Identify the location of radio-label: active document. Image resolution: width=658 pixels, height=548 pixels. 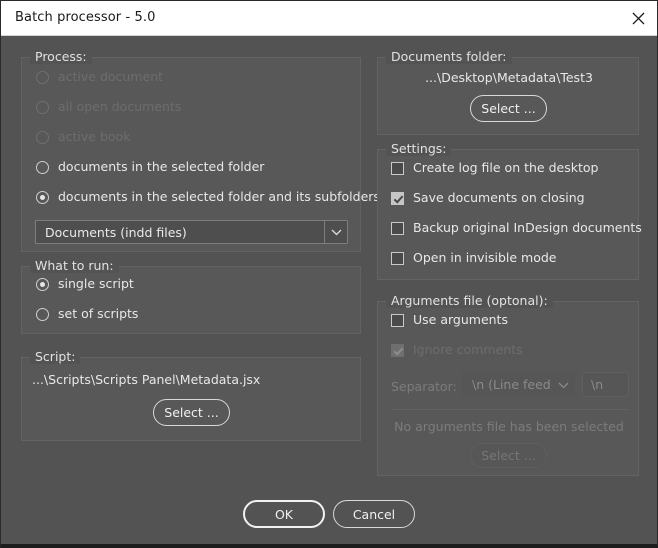
(111, 76).